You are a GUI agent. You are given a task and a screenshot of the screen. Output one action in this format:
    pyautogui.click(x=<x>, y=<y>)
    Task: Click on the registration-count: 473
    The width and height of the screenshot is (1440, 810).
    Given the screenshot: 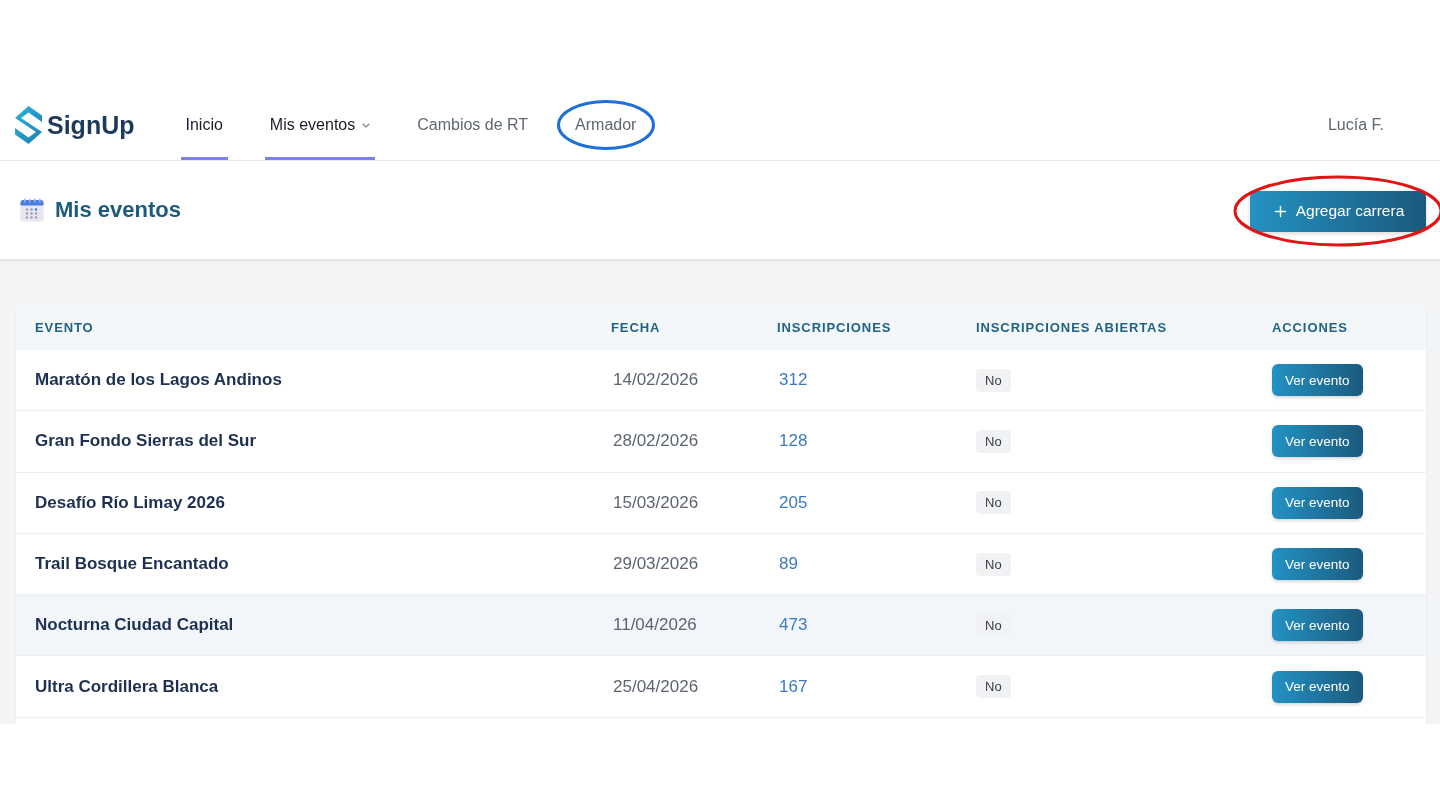 What is the action you would take?
    pyautogui.click(x=793, y=625)
    